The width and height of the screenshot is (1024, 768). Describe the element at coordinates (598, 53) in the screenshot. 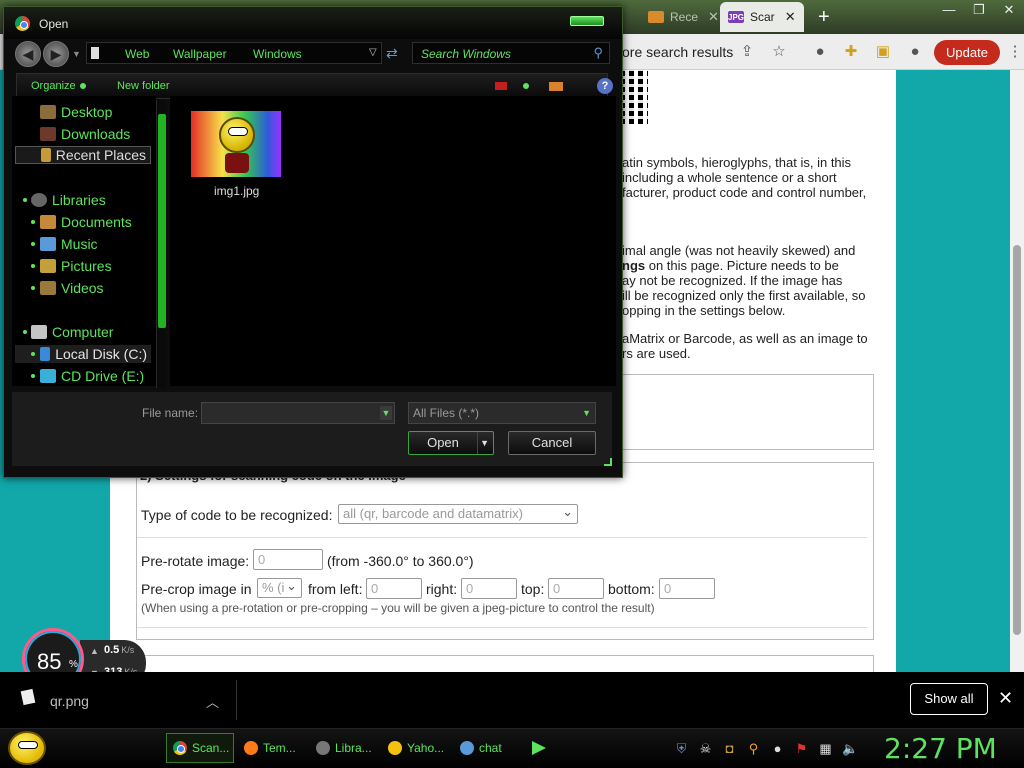

I see `search-icon: ⚲` at that location.